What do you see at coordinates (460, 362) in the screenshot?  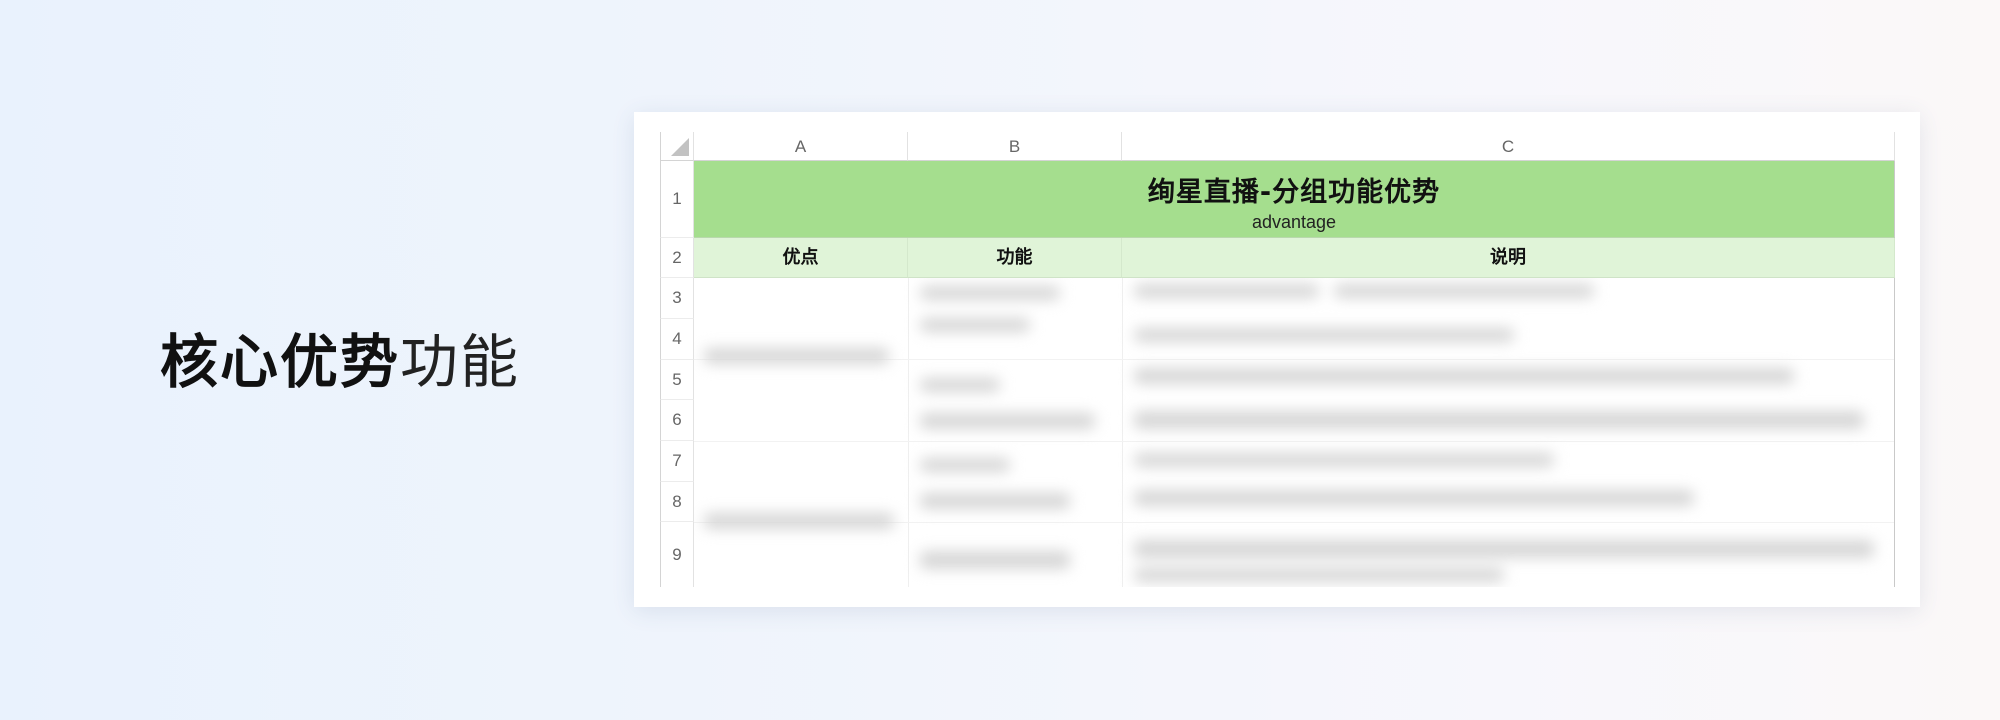 I see `headline-light: 功能` at bounding box center [460, 362].